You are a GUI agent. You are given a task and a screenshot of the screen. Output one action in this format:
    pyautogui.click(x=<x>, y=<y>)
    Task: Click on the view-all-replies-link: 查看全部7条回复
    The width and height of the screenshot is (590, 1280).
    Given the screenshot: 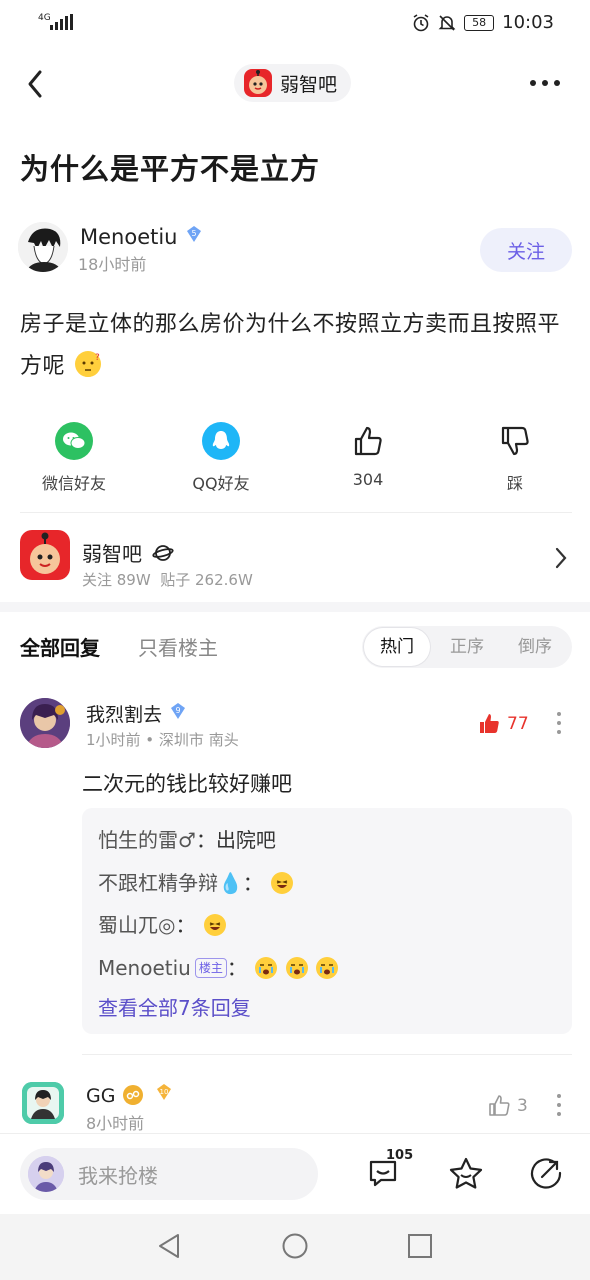 What is the action you would take?
    pyautogui.click(x=174, y=1006)
    